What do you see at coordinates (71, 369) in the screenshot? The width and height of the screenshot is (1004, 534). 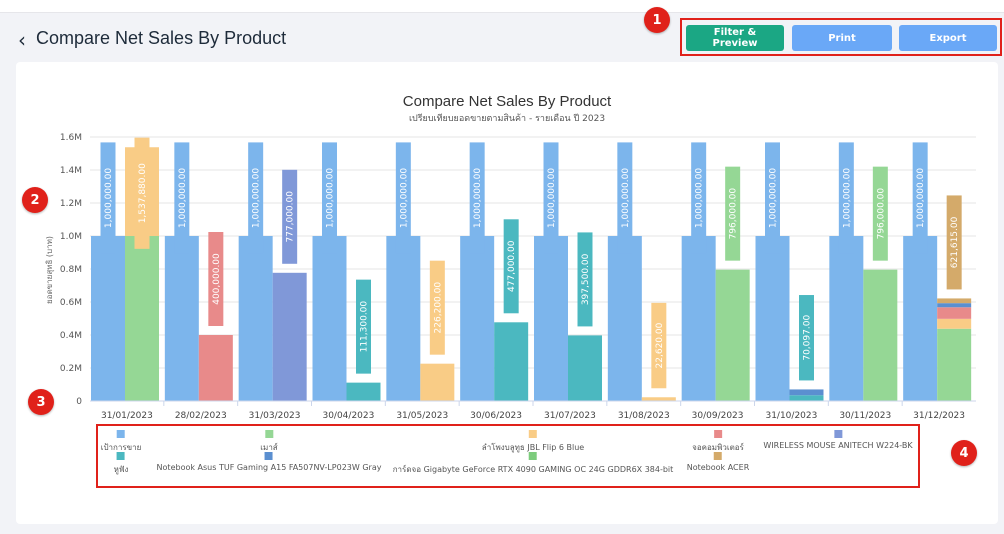 I see `y-tick-label: 0.2M` at bounding box center [71, 369].